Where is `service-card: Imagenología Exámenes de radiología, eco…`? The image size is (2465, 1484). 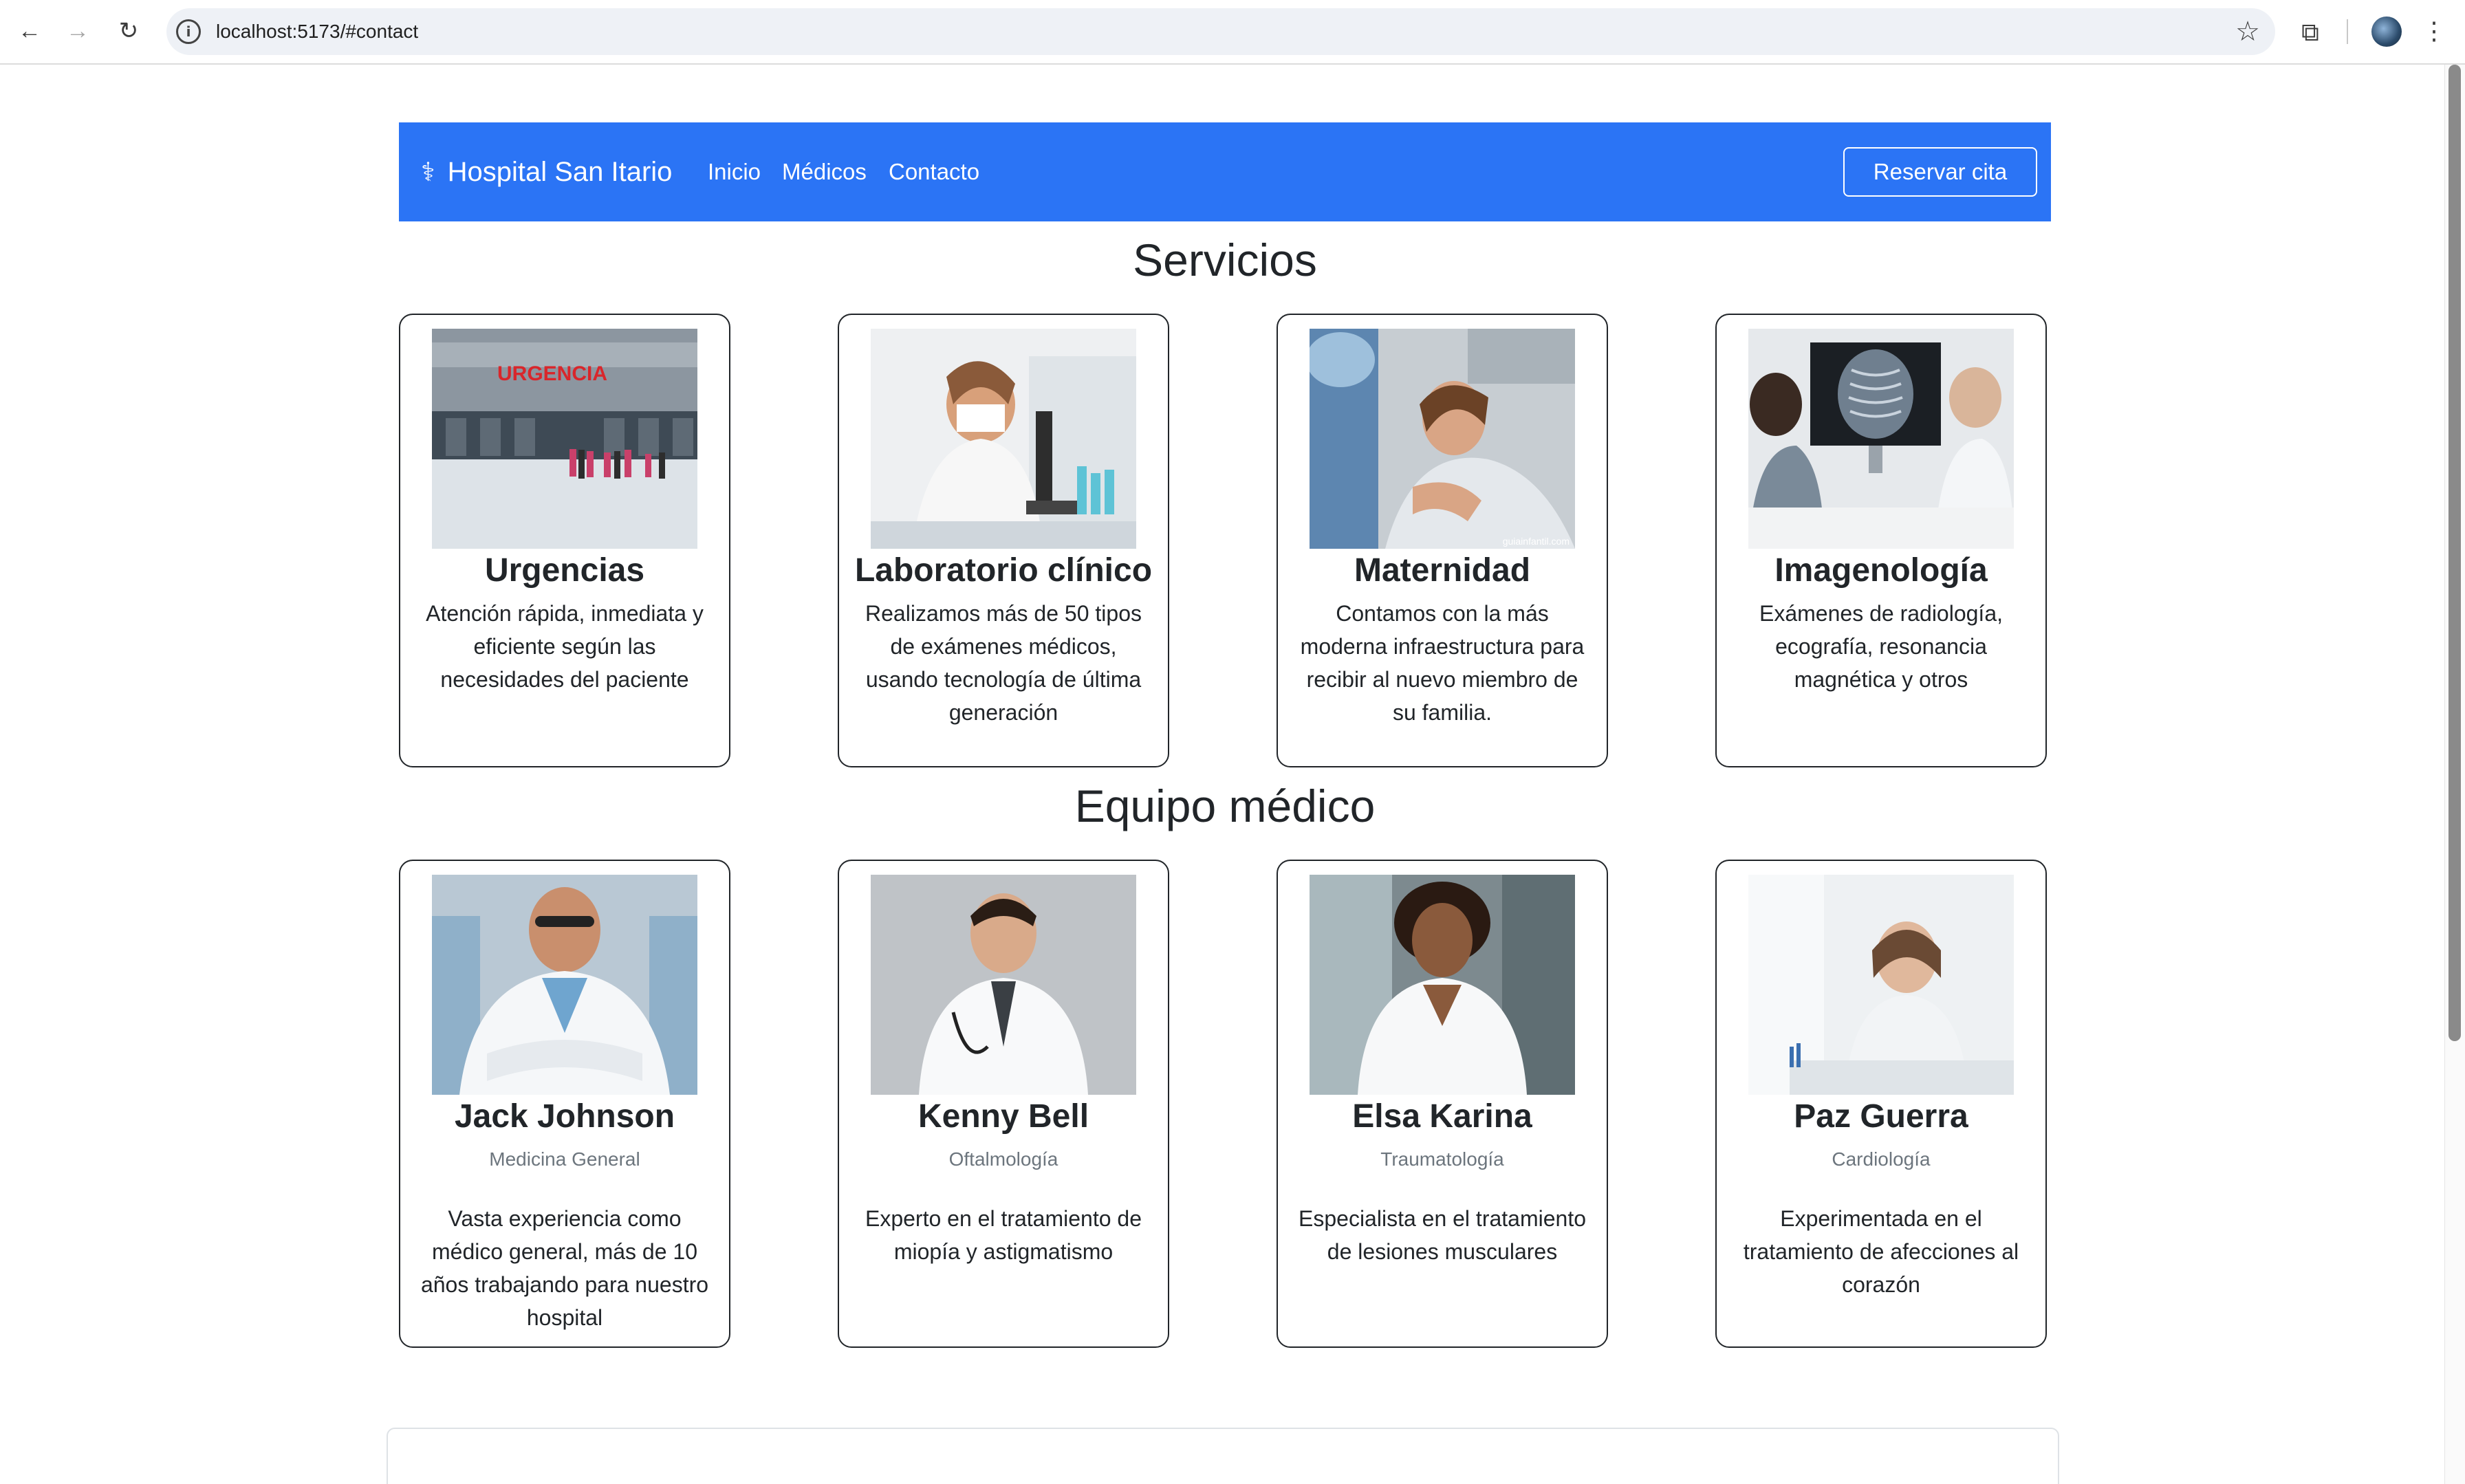
service-card: Imagenología Exámenes de radiología, eco… is located at coordinates (1881, 540).